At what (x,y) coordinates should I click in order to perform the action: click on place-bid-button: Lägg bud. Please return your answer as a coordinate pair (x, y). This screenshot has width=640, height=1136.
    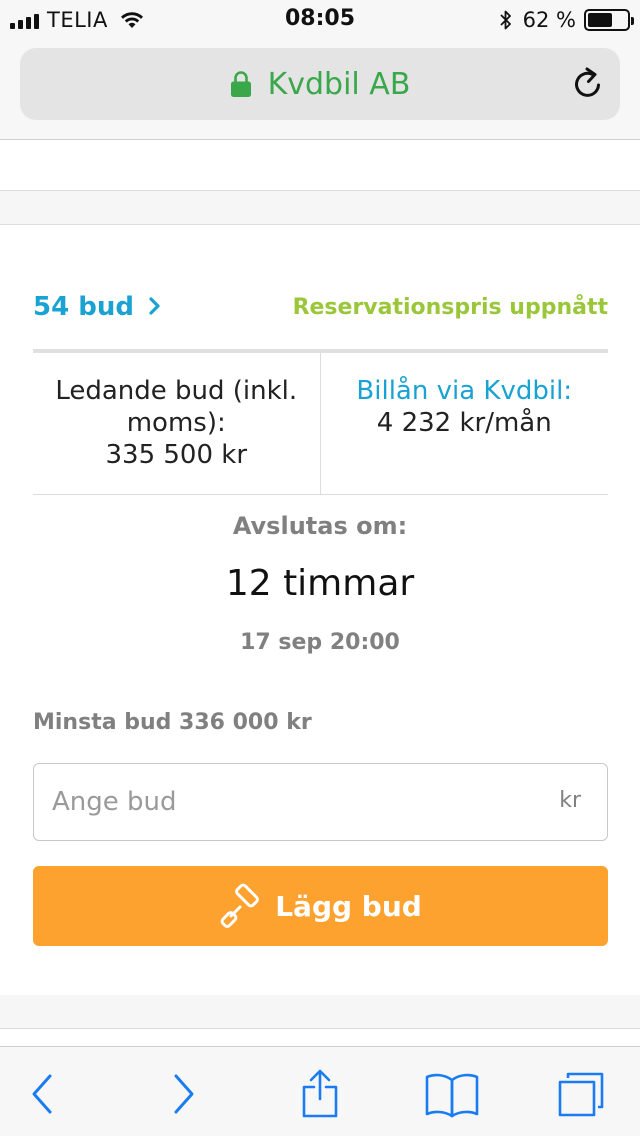
    Looking at the image, I should click on (320, 906).